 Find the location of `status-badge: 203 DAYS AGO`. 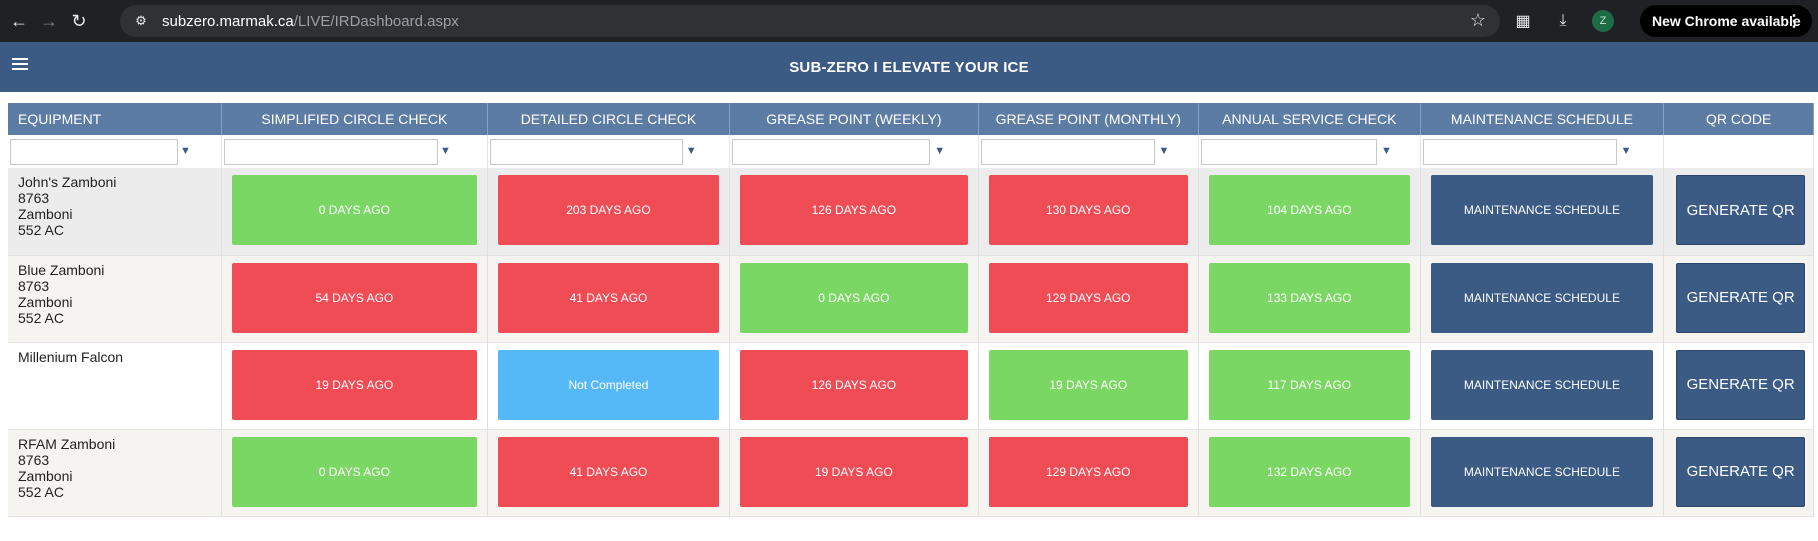

status-badge: 203 DAYS AGO is located at coordinates (608, 210).